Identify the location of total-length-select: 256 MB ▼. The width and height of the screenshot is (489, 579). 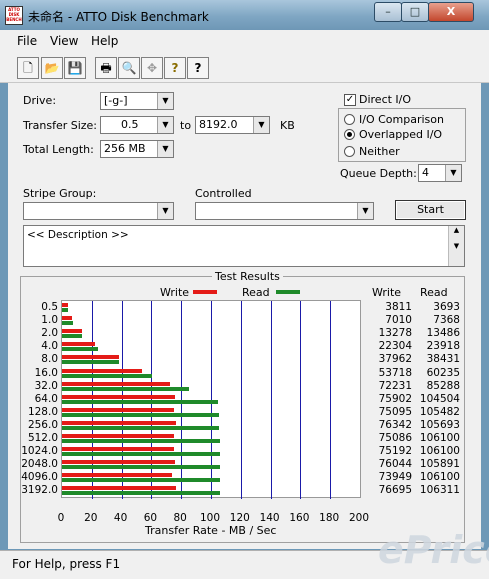
(137, 149).